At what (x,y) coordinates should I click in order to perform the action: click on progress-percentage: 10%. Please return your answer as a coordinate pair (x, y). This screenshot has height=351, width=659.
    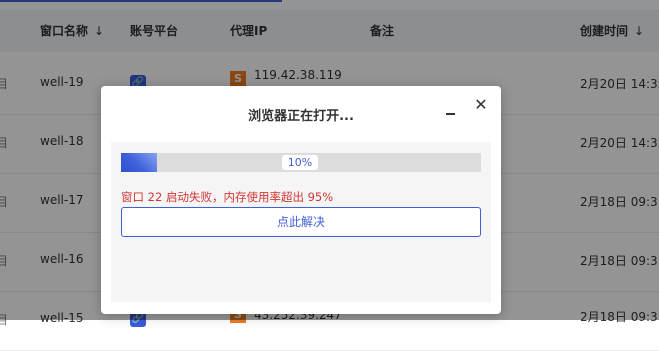
    Looking at the image, I should click on (300, 162).